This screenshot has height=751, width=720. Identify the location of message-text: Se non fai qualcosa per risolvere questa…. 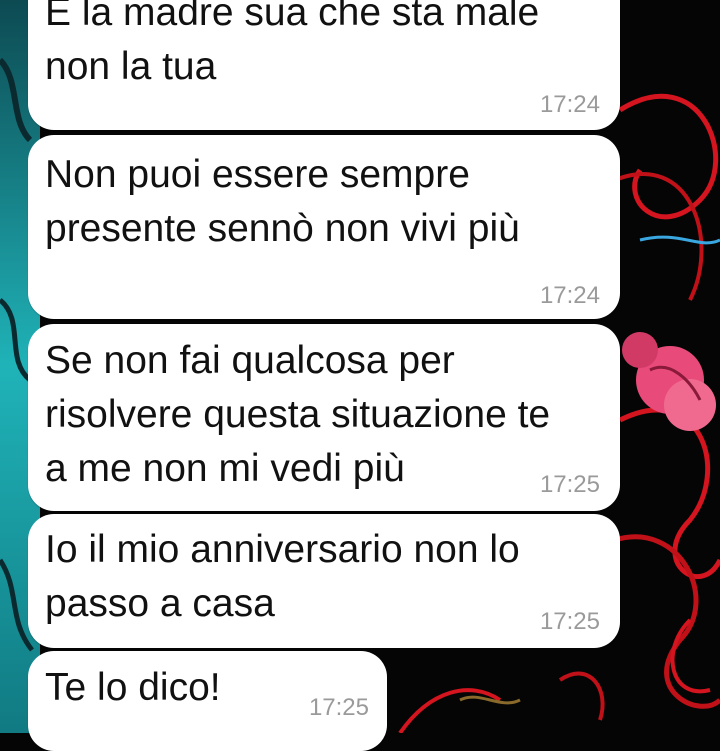
(298, 414).